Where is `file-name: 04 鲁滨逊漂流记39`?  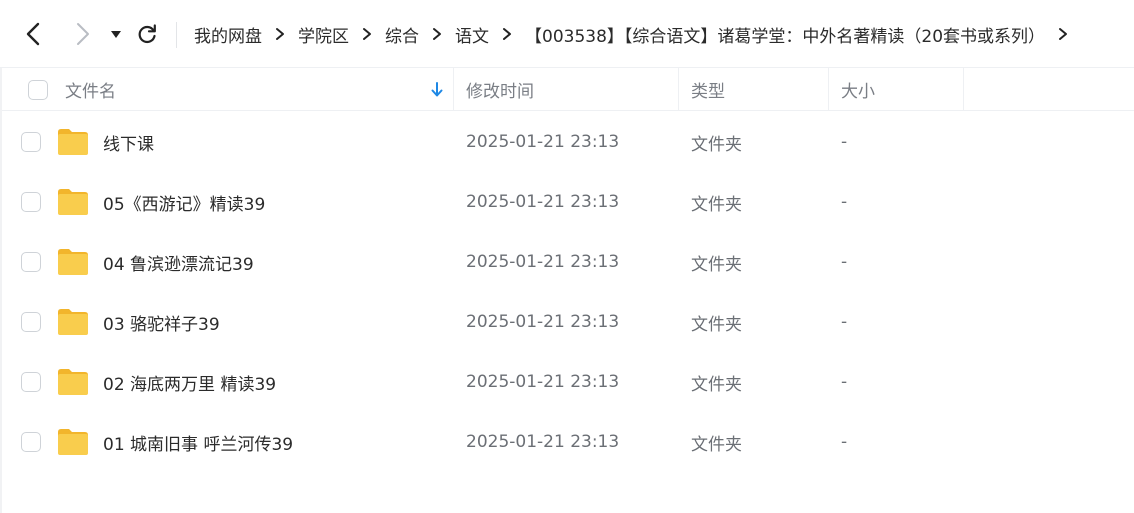 file-name: 04 鲁滨逊漂流记39 is located at coordinates (178, 262).